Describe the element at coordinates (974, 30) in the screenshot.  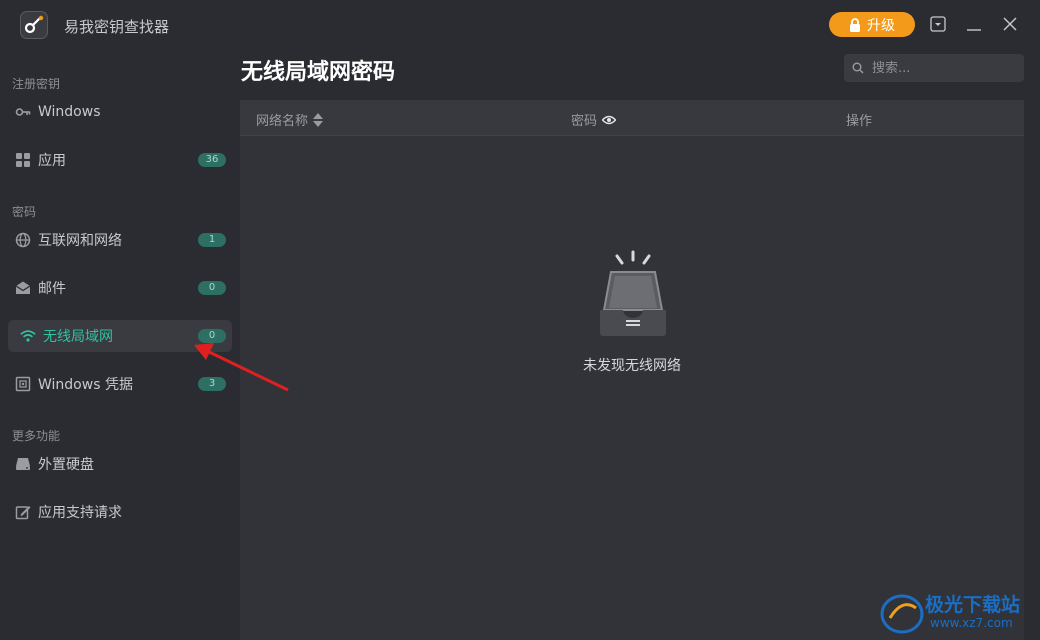
I see `minimize-icon` at that location.